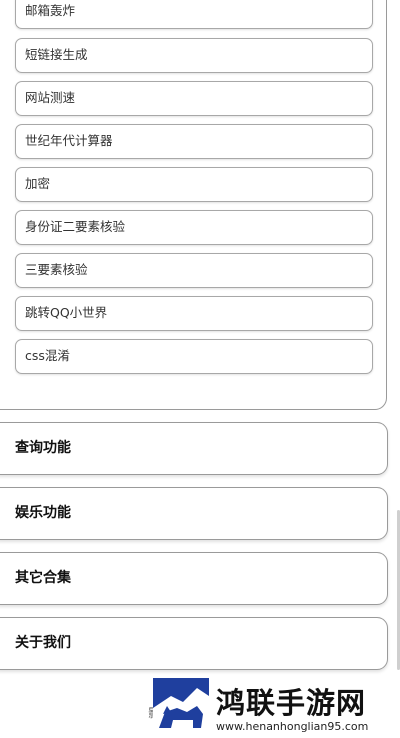 The height and width of the screenshot is (738, 400). What do you see at coordinates (194, 270) in the screenshot?
I see `tool-item-three-factor: 三要素核验` at bounding box center [194, 270].